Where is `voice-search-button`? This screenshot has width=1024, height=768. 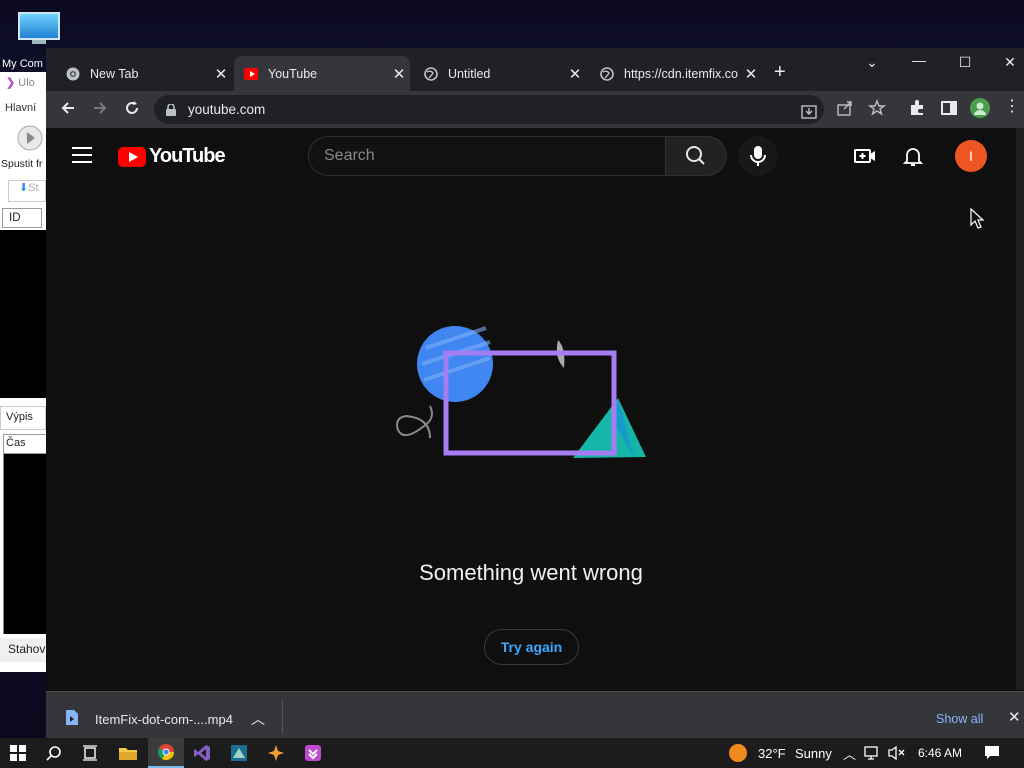
voice-search-button is located at coordinates (758, 156).